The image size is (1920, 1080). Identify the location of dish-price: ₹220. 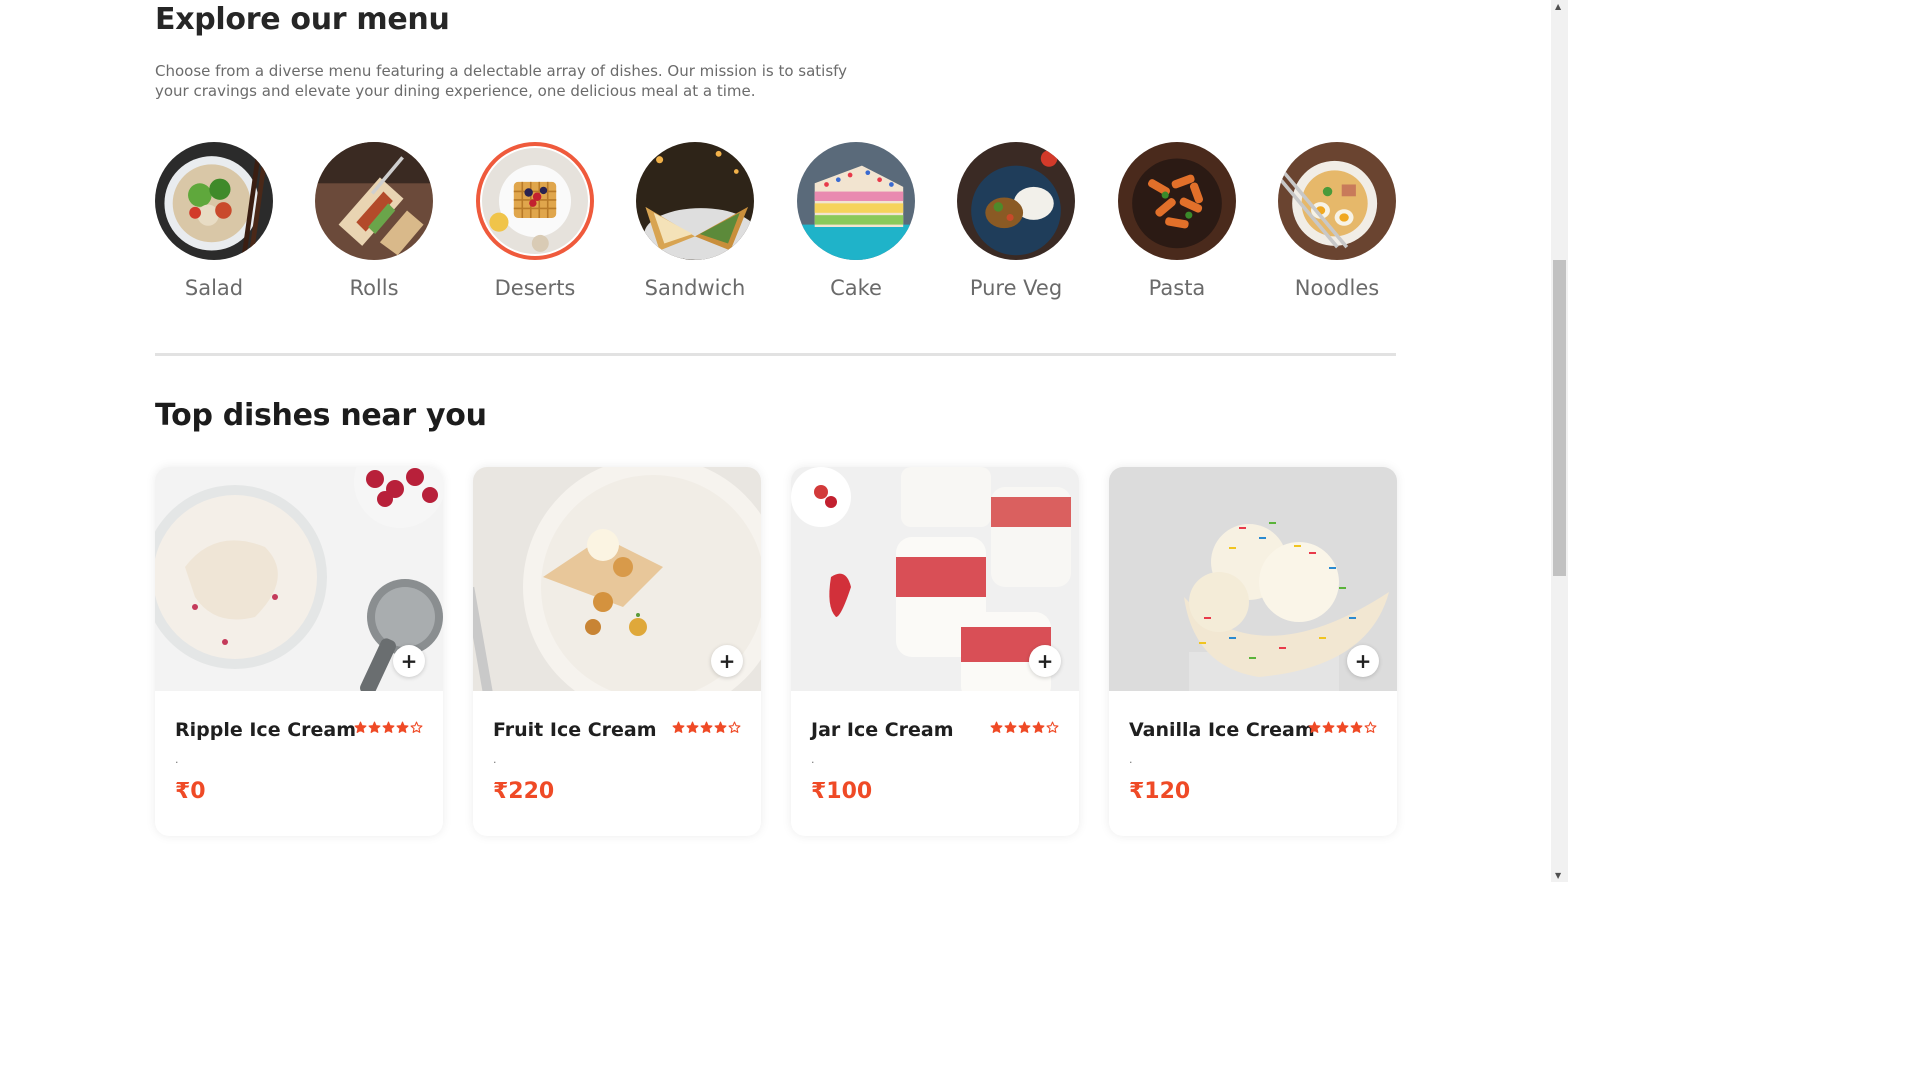
(524, 791).